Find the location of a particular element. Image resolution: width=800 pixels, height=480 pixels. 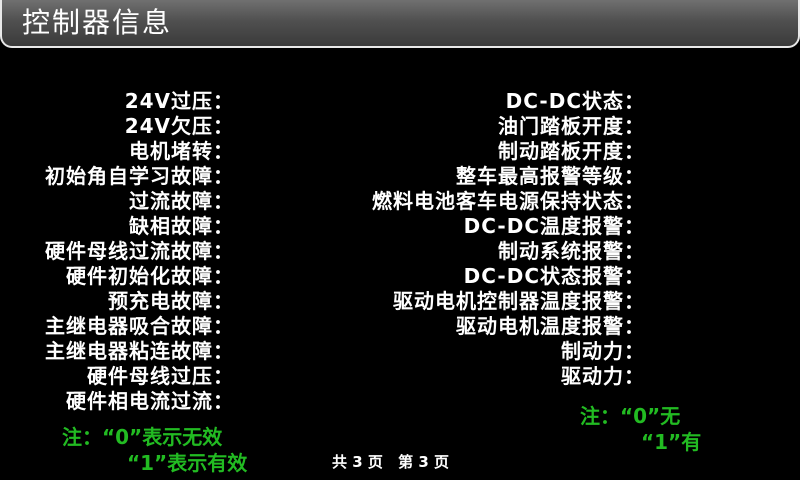

field-label-brake-system-alarm: 制动系统报警： is located at coordinates (571, 251).